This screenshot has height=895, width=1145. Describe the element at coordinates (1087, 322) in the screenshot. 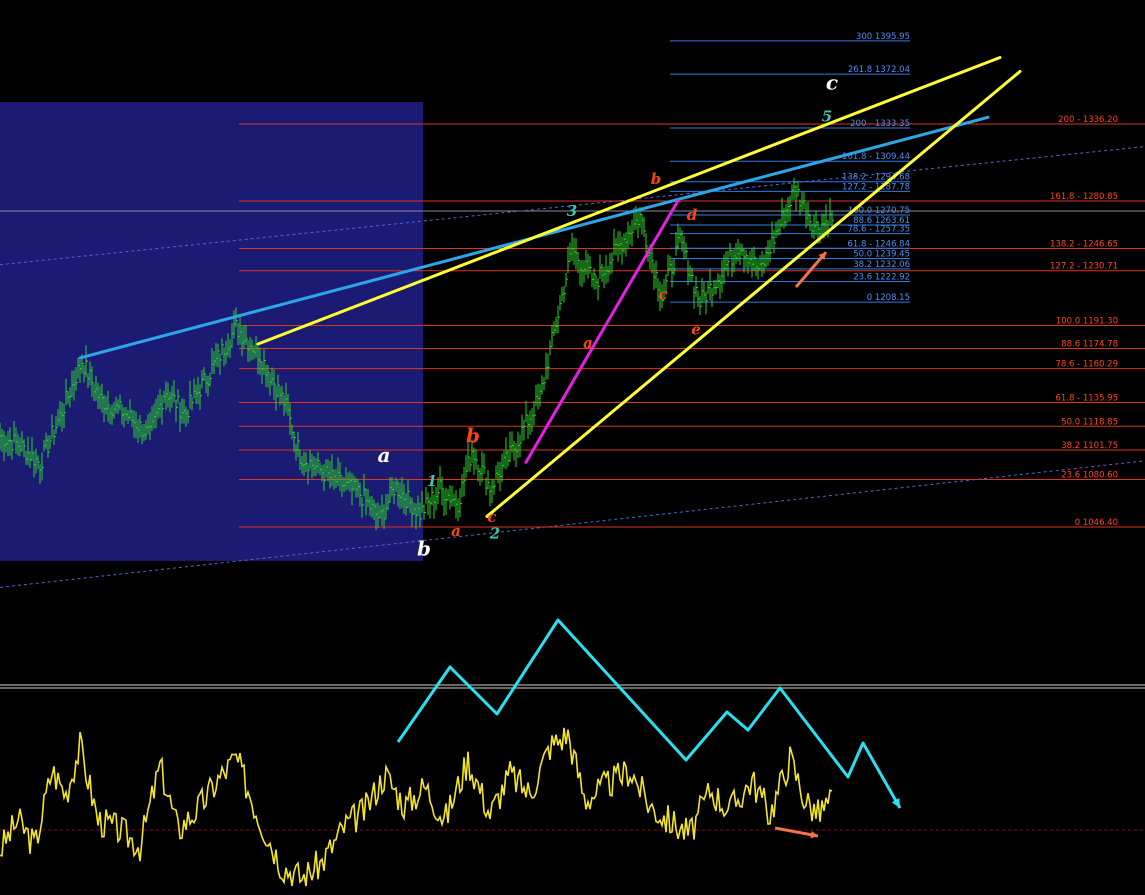

I see `fib-primary-label-4: 100.0 1191.30` at that location.